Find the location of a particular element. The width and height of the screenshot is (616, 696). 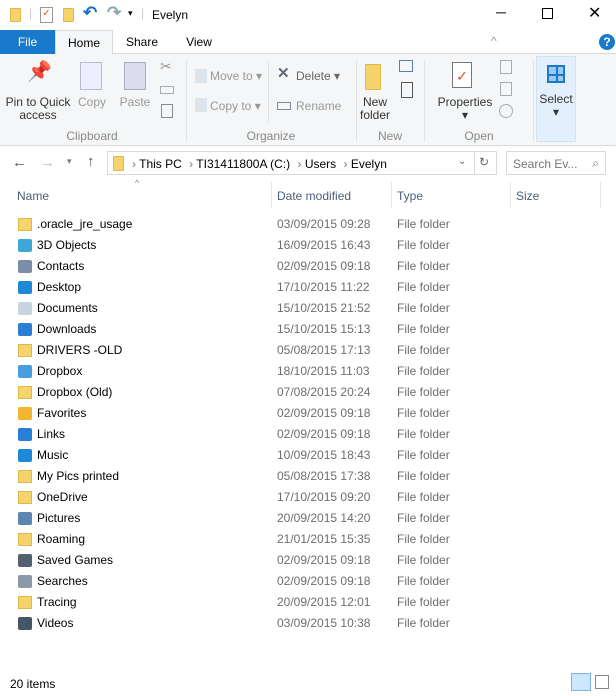

file-row: Roaming 21/01/2015 15:35 File folder is located at coordinates (308, 539).